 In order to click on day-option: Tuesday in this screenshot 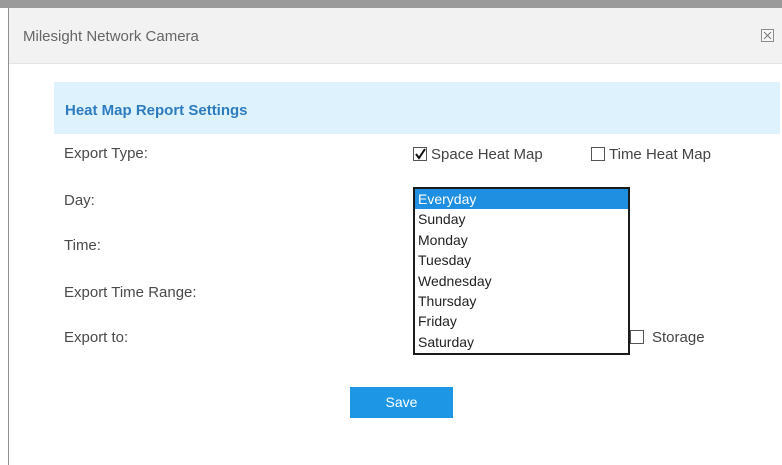, I will do `click(521, 260)`.